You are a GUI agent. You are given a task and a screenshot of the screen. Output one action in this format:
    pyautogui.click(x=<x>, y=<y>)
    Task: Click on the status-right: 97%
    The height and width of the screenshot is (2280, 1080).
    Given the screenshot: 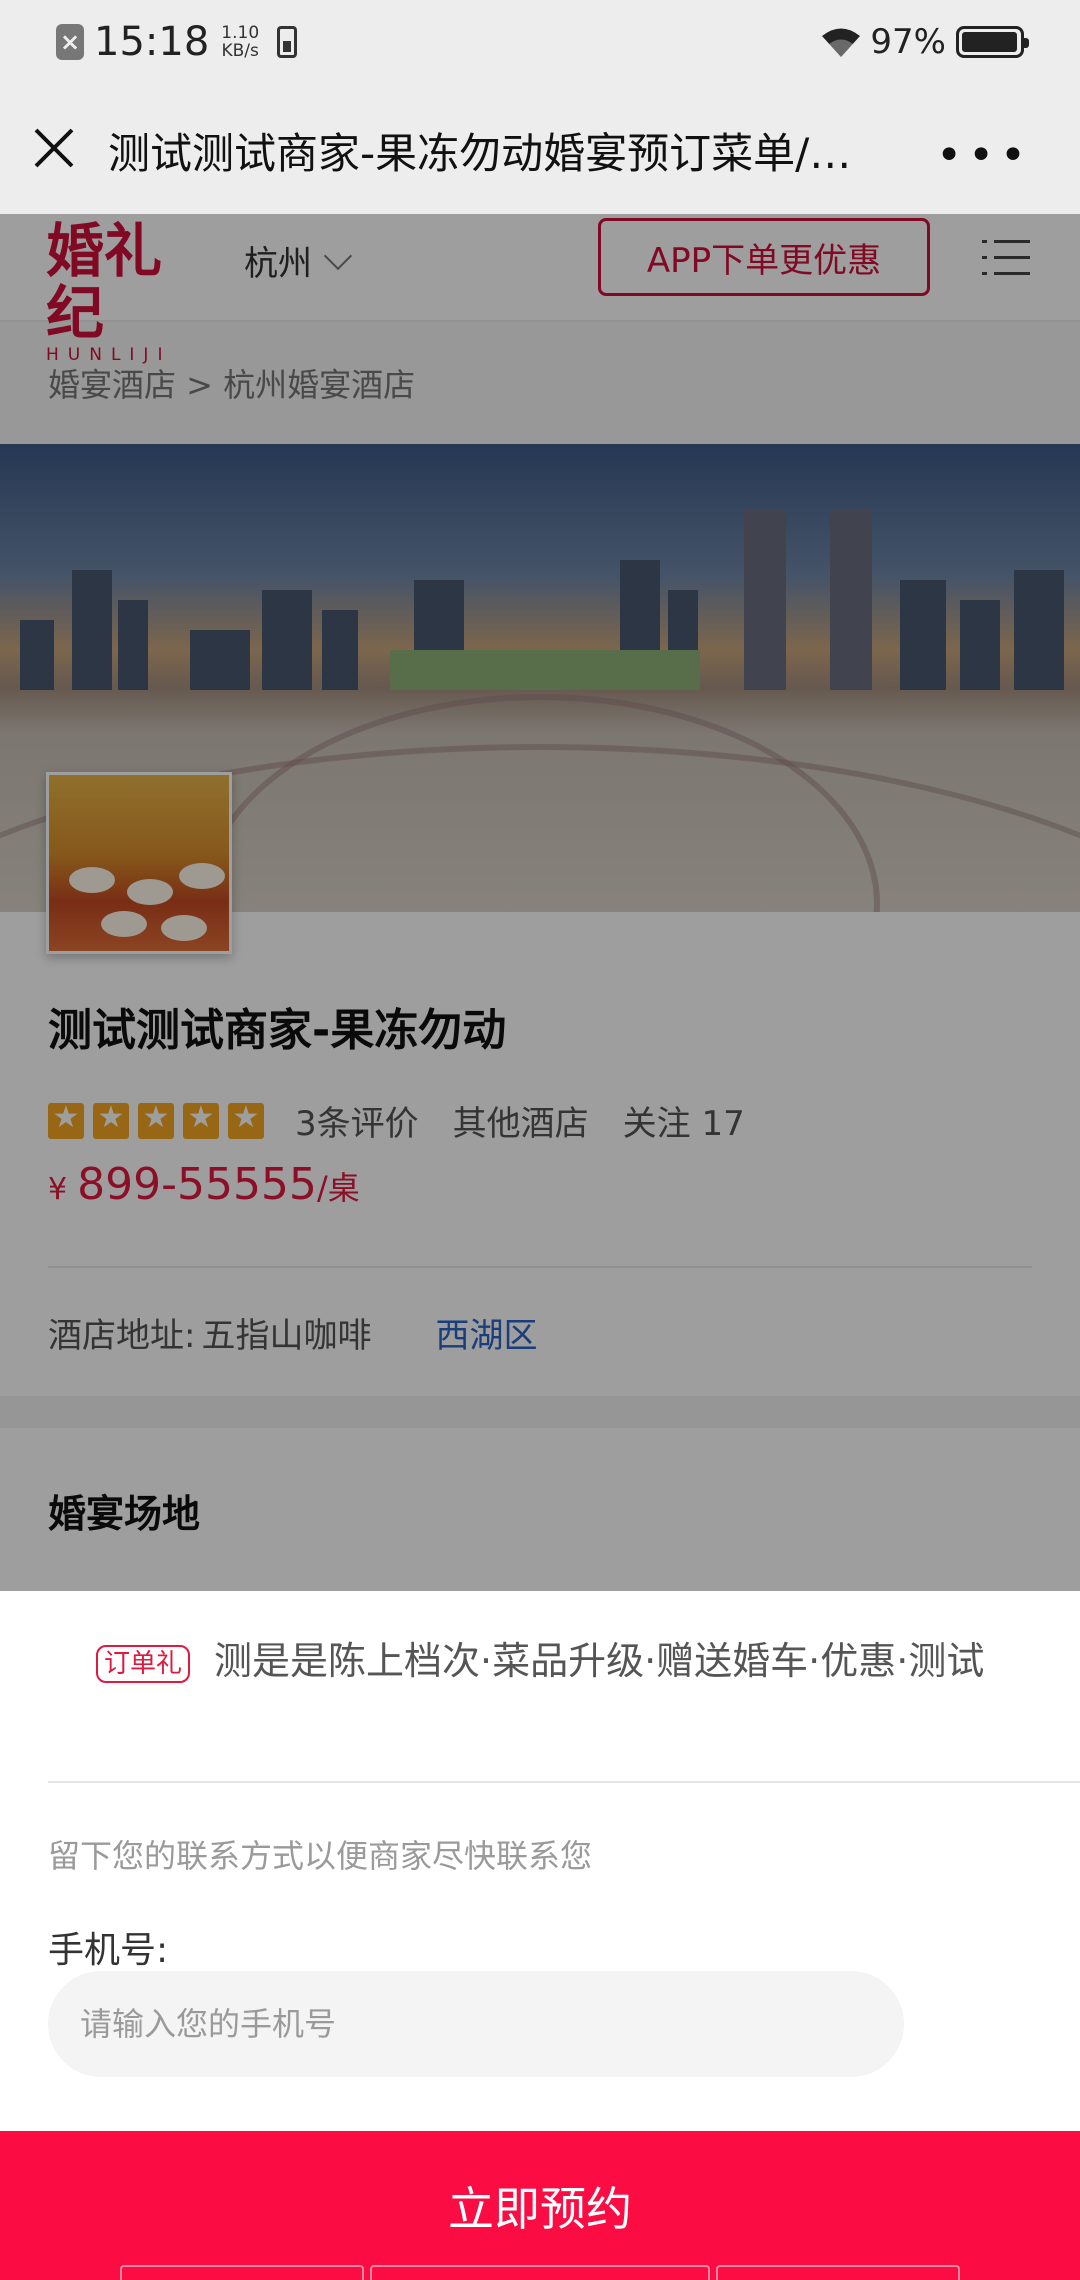 What is the action you would take?
    pyautogui.click(x=923, y=42)
    